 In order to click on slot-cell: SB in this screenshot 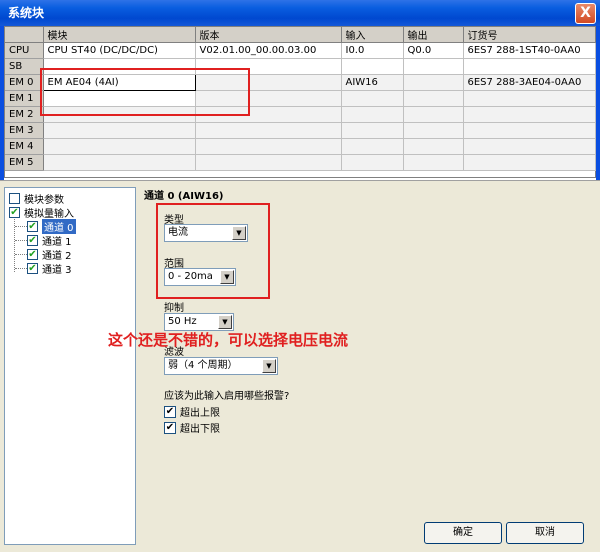, I will do `click(24, 66)`.